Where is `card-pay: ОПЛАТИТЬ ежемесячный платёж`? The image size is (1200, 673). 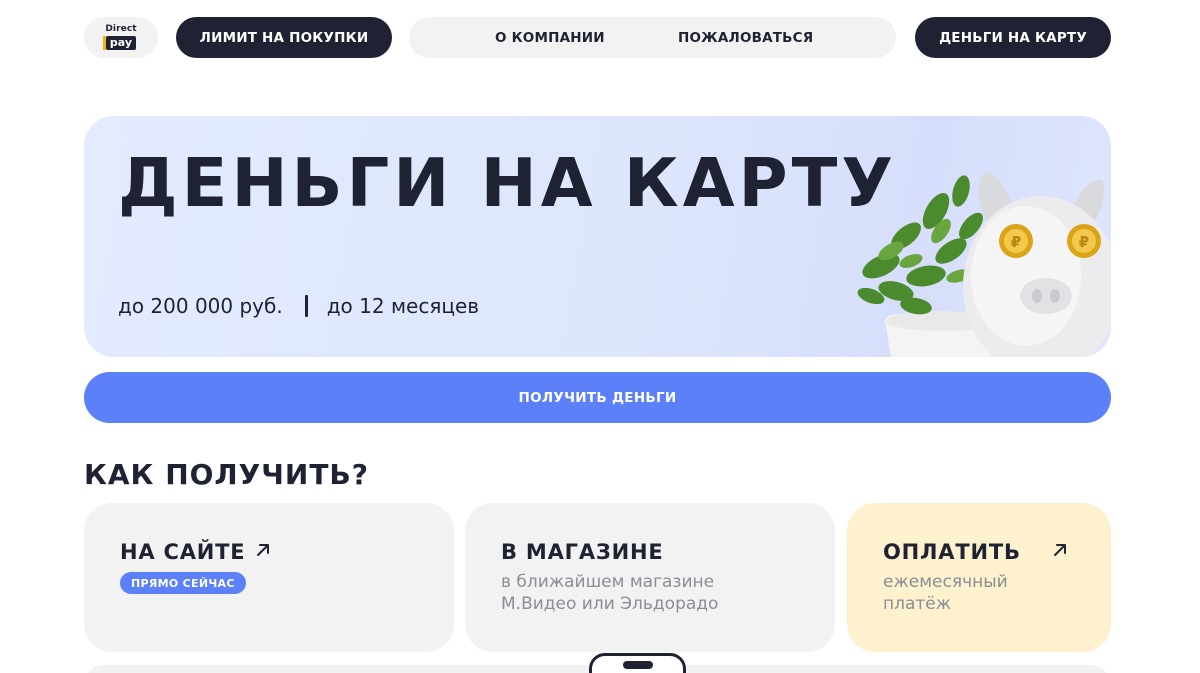 card-pay: ОПЛАТИТЬ ежемесячный платёж is located at coordinates (979, 577).